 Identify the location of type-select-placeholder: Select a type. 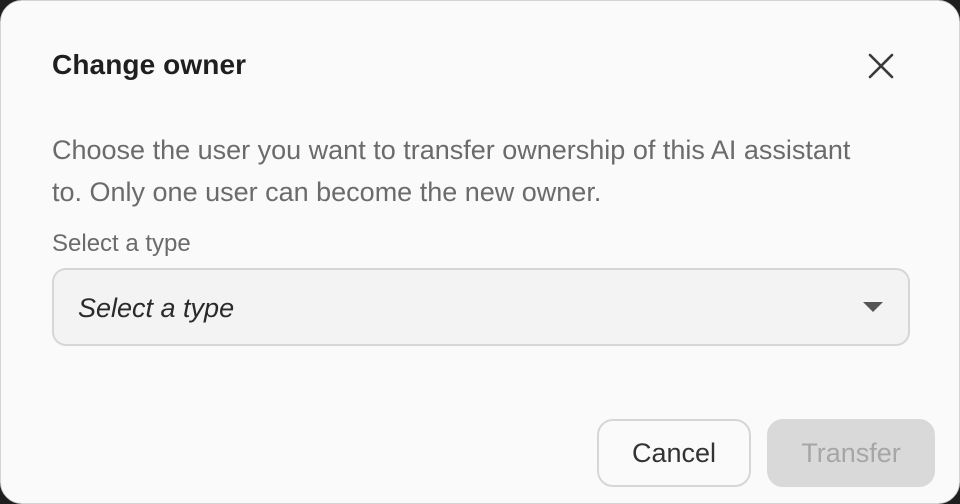
(156, 308).